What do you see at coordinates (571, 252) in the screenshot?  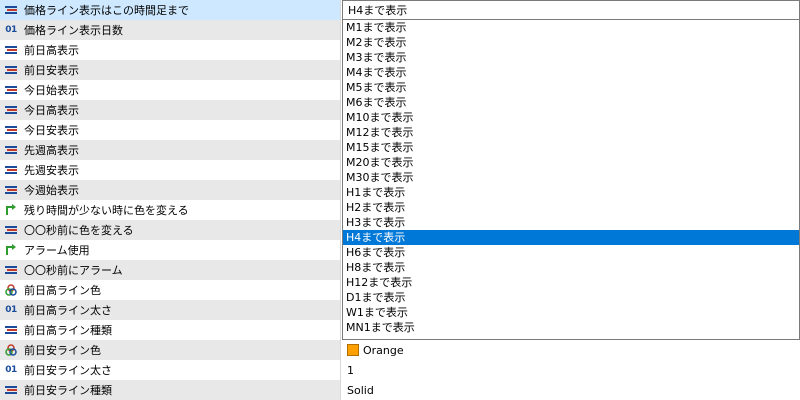 I see `dropdown-option: H6まで表示` at bounding box center [571, 252].